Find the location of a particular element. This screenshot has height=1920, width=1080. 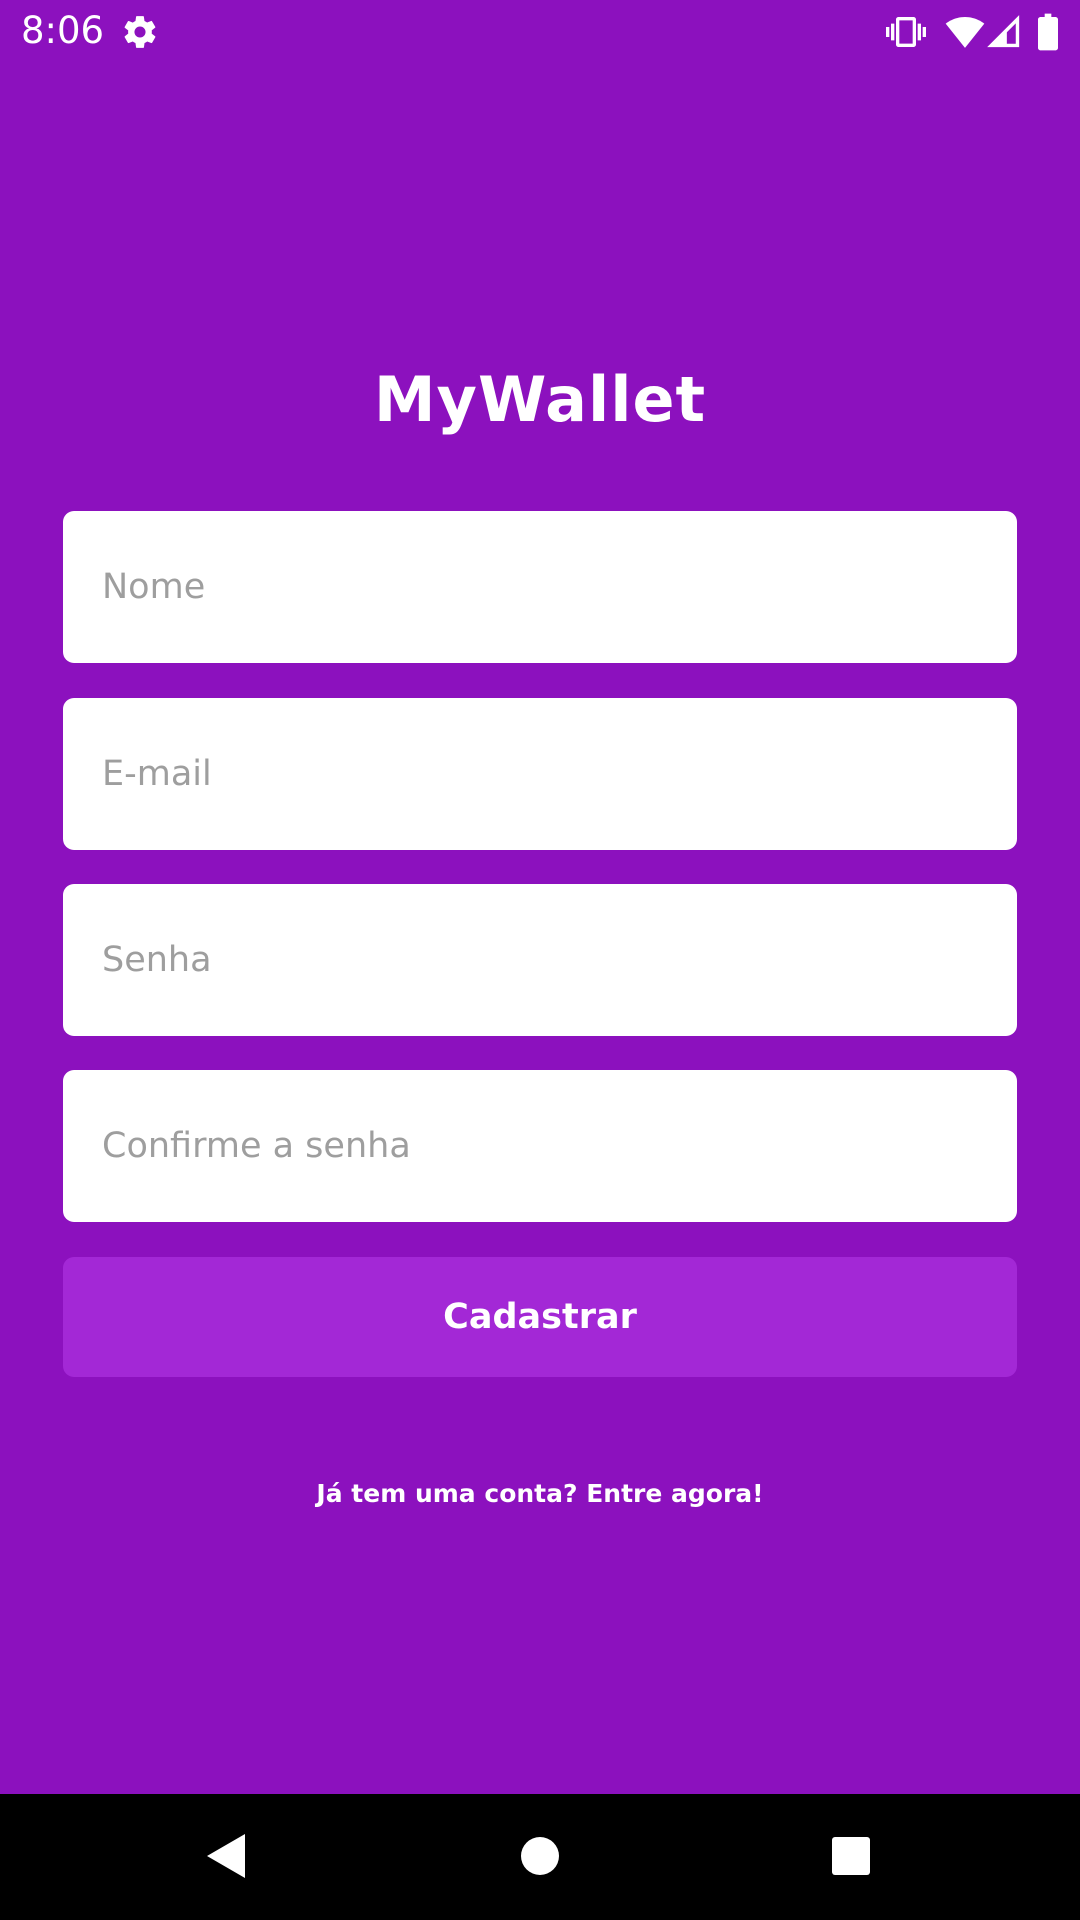

password-input is located at coordinates (540, 960).